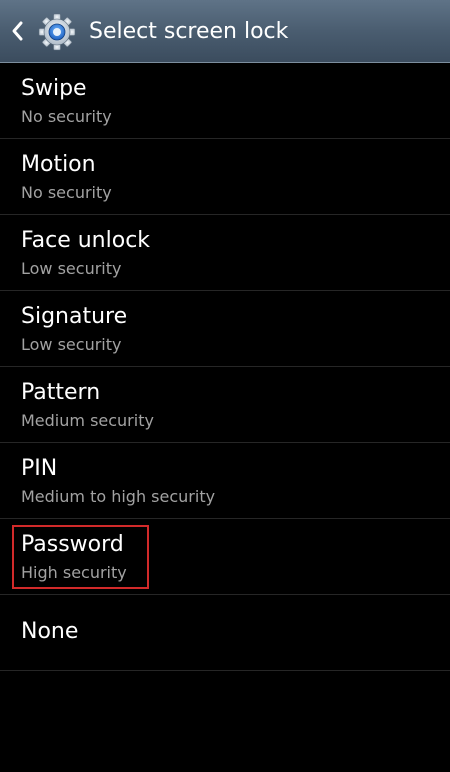 Image resolution: width=450 pixels, height=772 pixels. What do you see at coordinates (61, 392) in the screenshot?
I see `option-label: Pattern` at bounding box center [61, 392].